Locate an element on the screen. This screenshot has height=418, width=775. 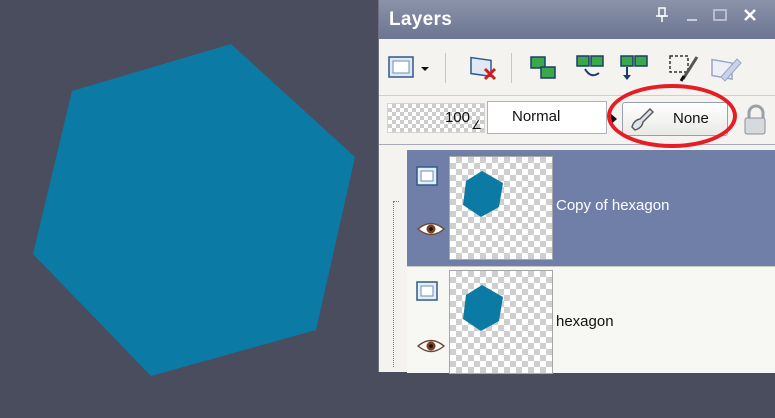
palette-titlebar: Layers is located at coordinates (577, 19).